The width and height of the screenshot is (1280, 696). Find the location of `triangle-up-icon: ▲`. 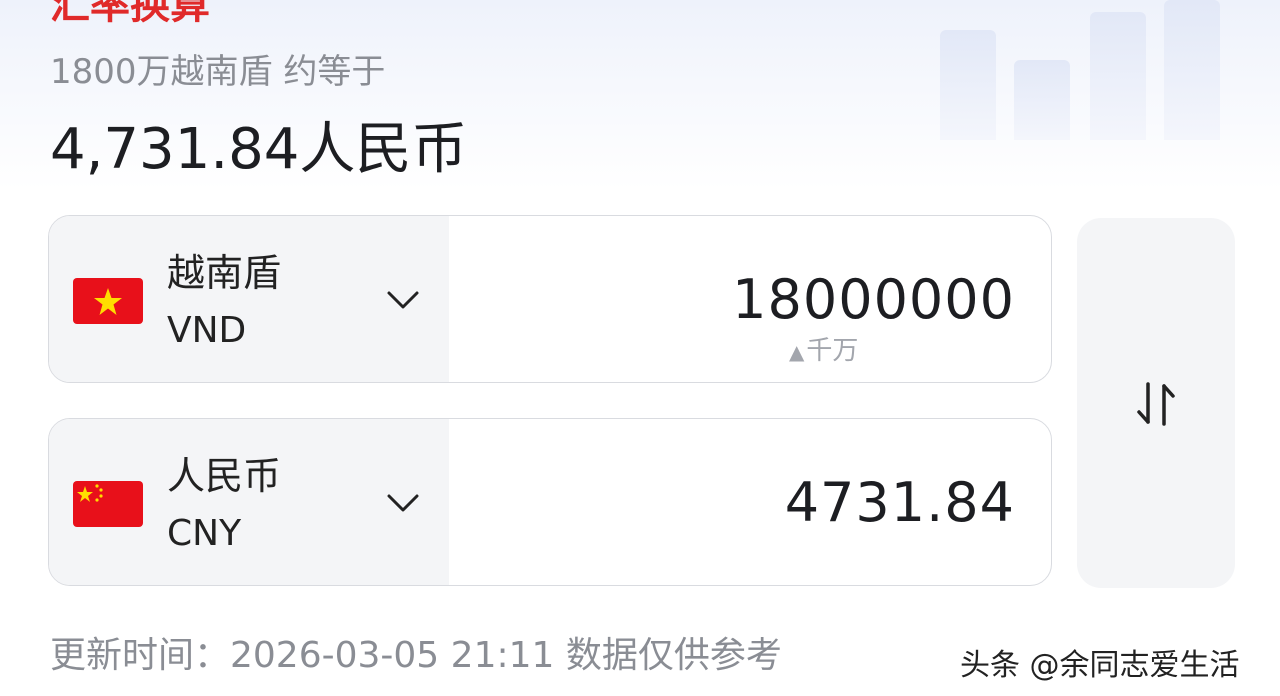

triangle-up-icon: ▲ is located at coordinates (797, 352).